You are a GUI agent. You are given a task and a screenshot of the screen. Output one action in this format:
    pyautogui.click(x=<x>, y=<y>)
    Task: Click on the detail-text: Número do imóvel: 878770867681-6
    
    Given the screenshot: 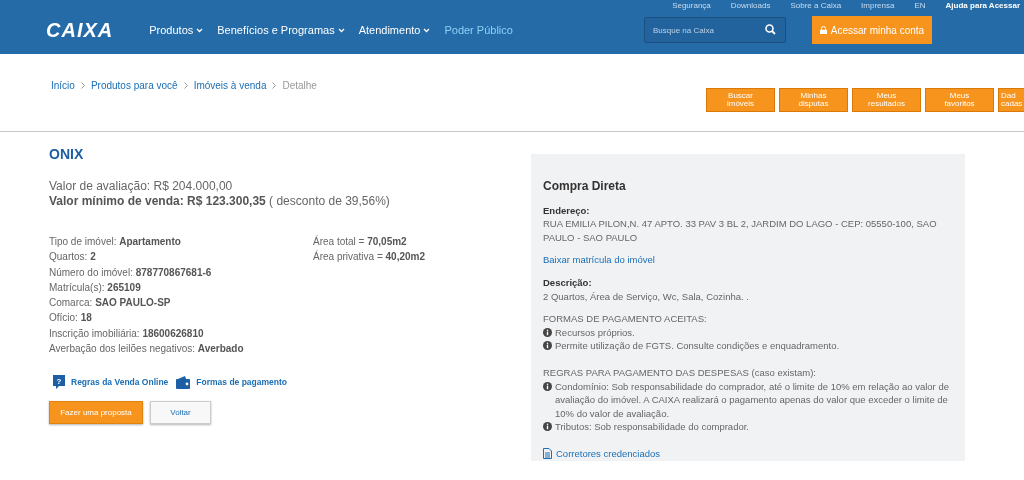 What is the action you would take?
    pyautogui.click(x=131, y=272)
    